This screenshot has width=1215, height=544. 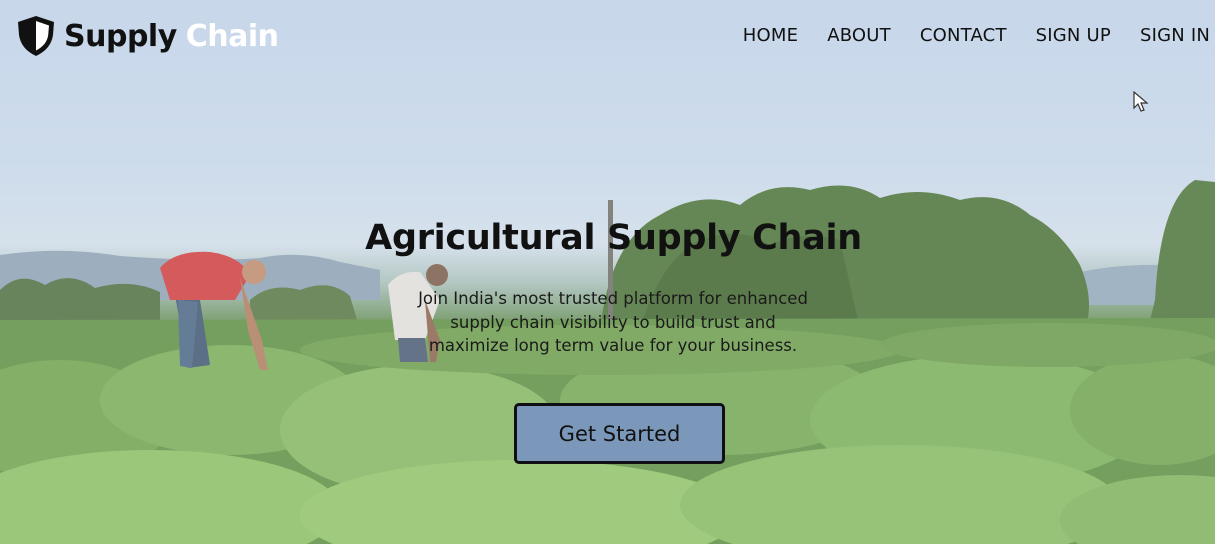 What do you see at coordinates (859, 35) in the screenshot?
I see `nav-about: ABOUT` at bounding box center [859, 35].